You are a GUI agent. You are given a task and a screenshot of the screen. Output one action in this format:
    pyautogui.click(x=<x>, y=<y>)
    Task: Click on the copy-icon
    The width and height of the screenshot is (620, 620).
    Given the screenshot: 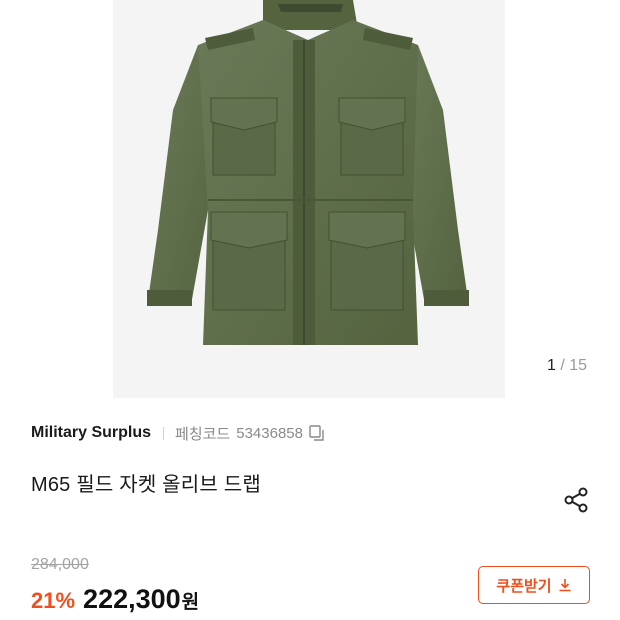 What is the action you would take?
    pyautogui.click(x=317, y=433)
    